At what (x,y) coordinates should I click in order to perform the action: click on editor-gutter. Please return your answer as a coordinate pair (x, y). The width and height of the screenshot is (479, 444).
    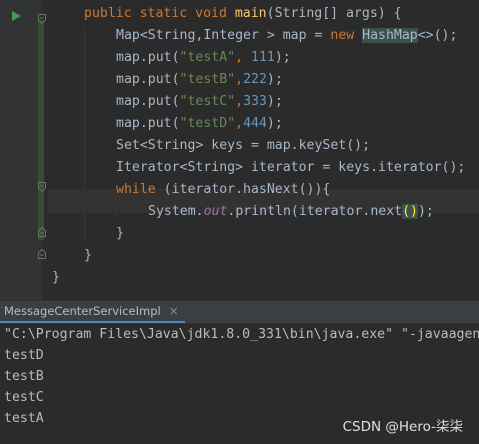
    Looking at the image, I should click on (21, 150).